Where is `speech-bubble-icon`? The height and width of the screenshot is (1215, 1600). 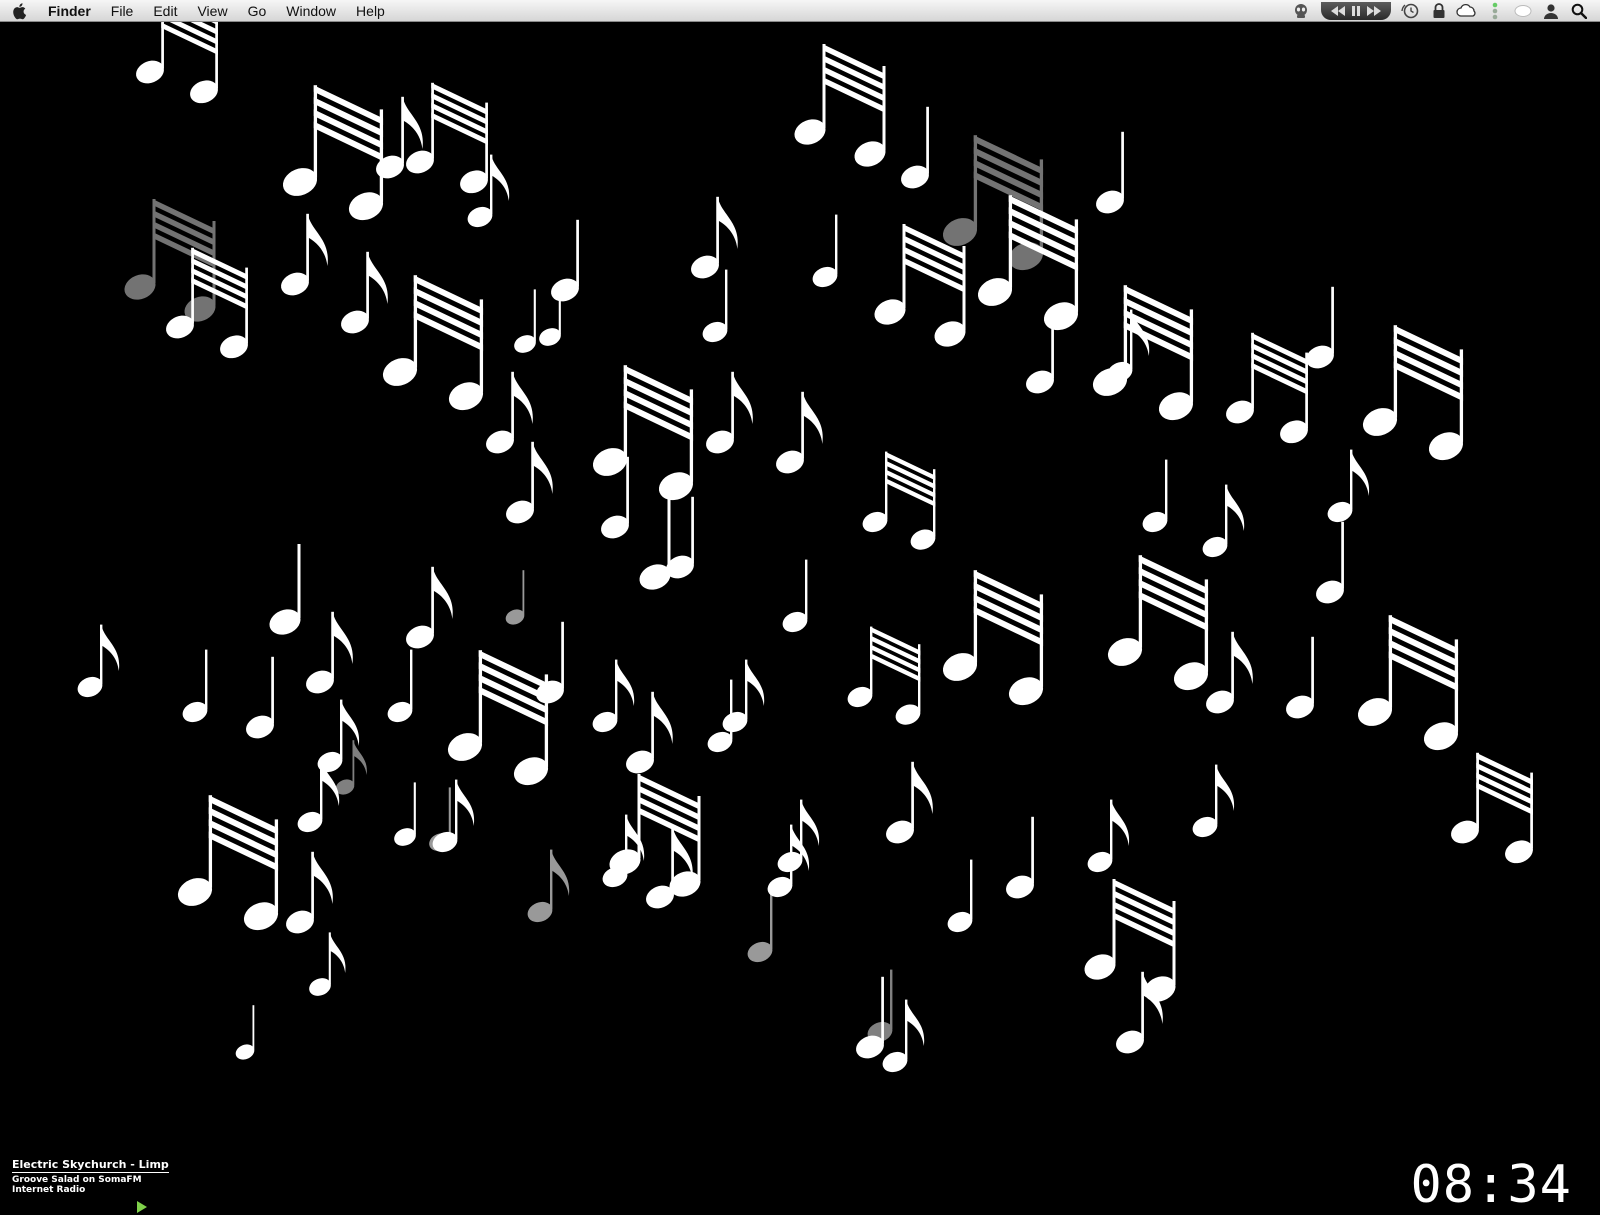 speech-bubble-icon is located at coordinates (1523, 11).